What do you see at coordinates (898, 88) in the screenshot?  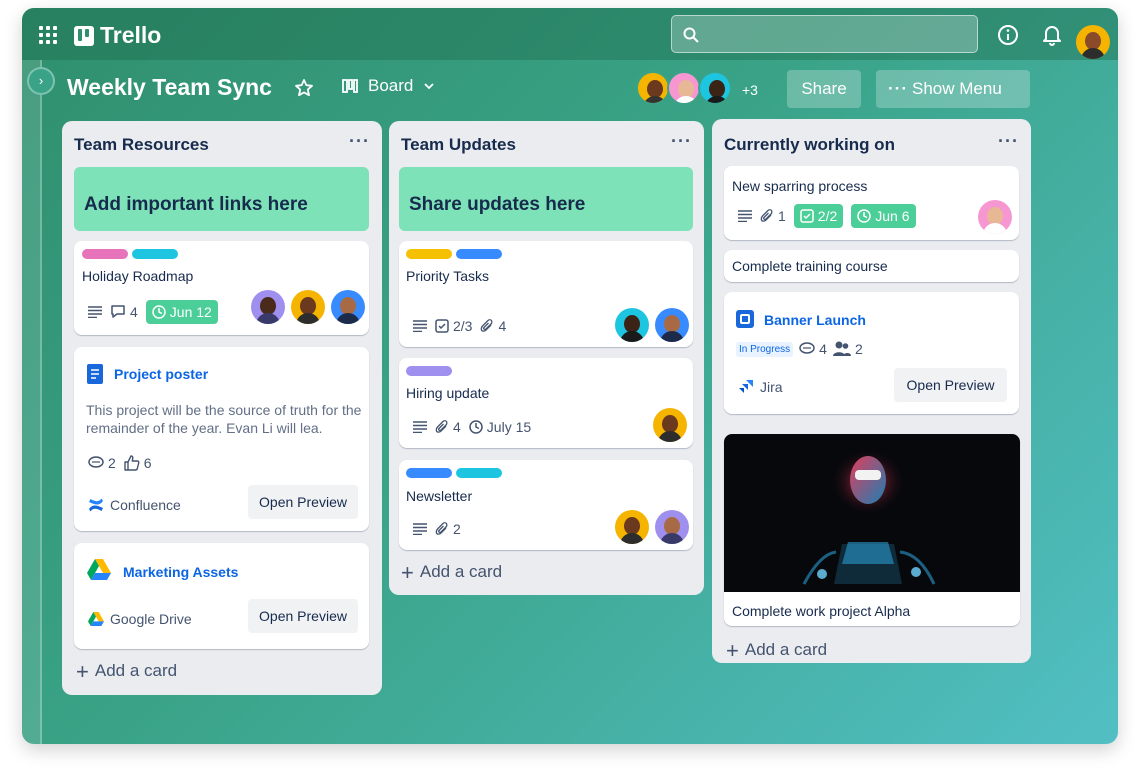 I see `more-icon: ···` at bounding box center [898, 88].